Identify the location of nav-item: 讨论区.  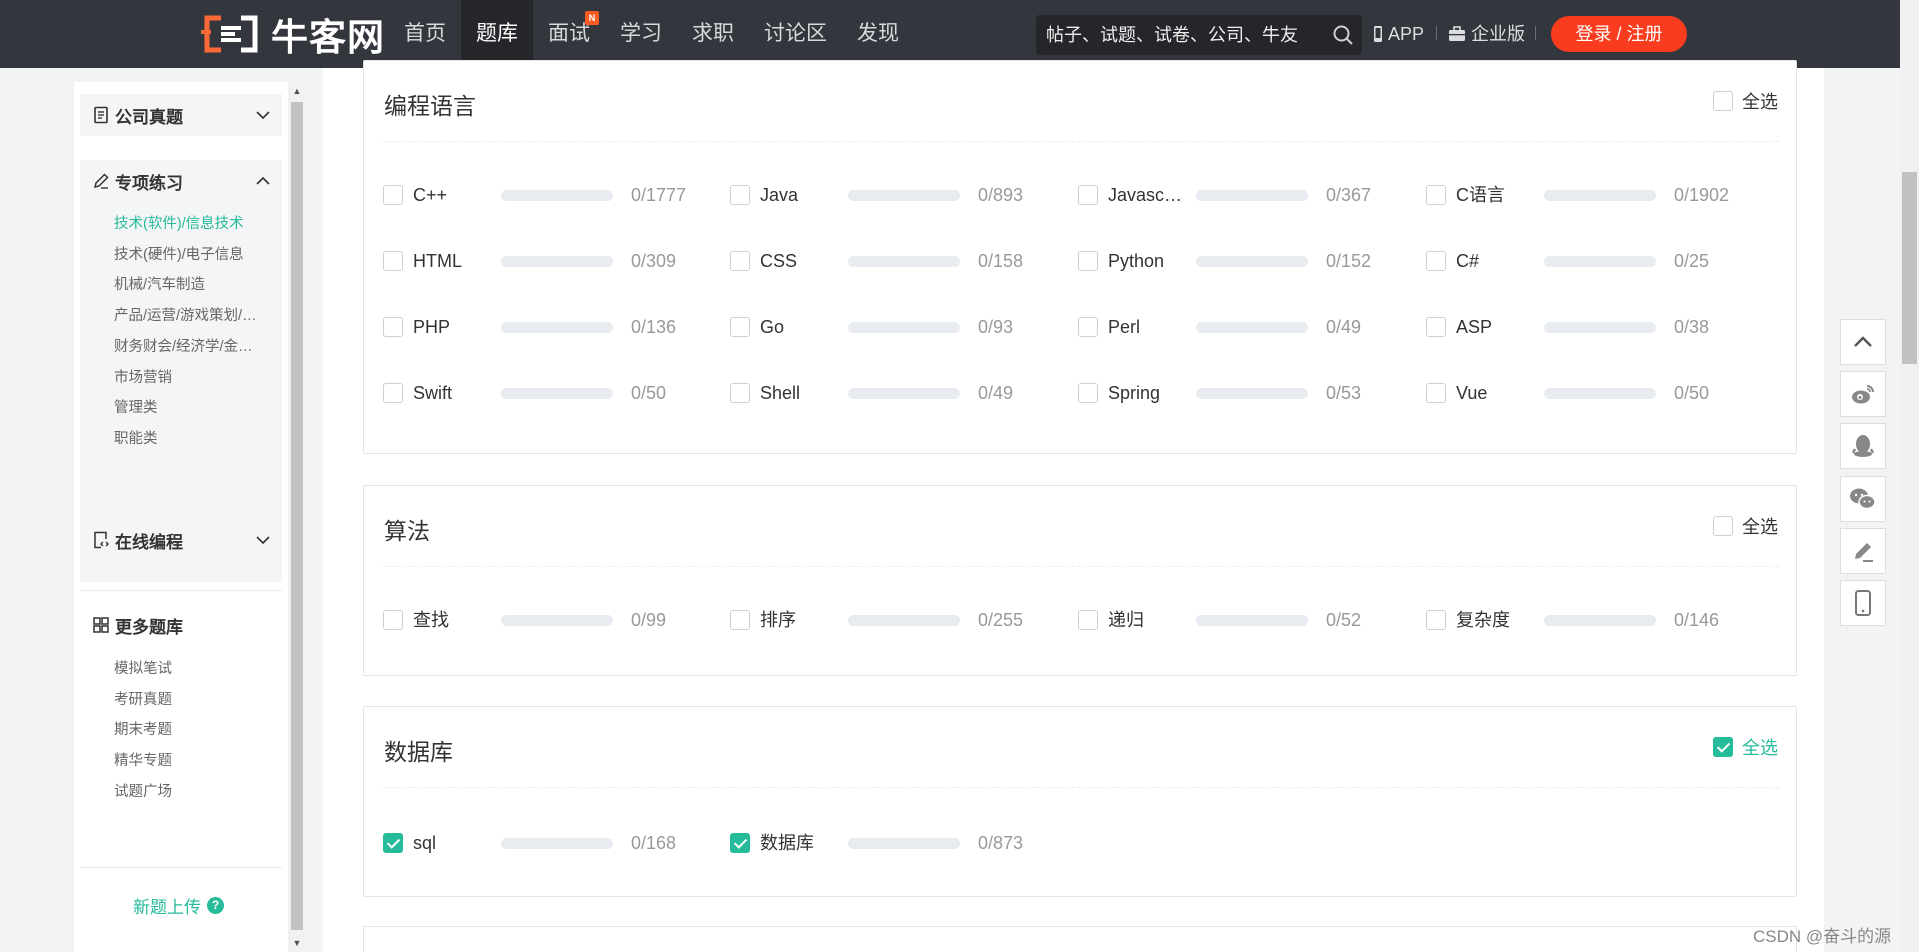
(795, 34).